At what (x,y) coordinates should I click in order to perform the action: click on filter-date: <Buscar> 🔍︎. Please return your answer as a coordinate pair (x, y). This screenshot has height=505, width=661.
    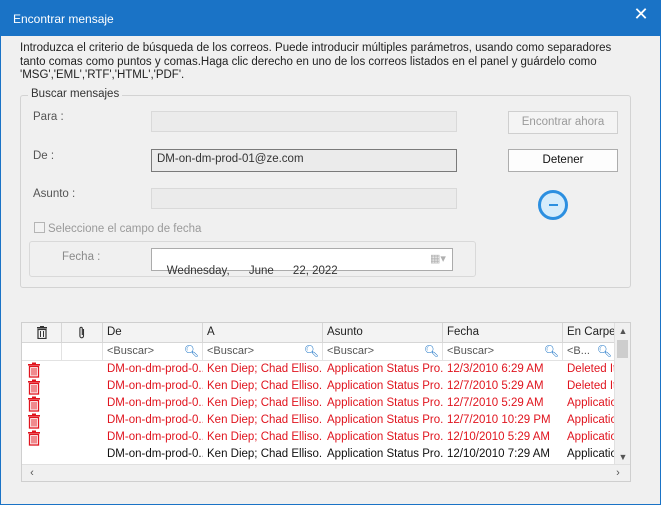
    Looking at the image, I should click on (503, 352).